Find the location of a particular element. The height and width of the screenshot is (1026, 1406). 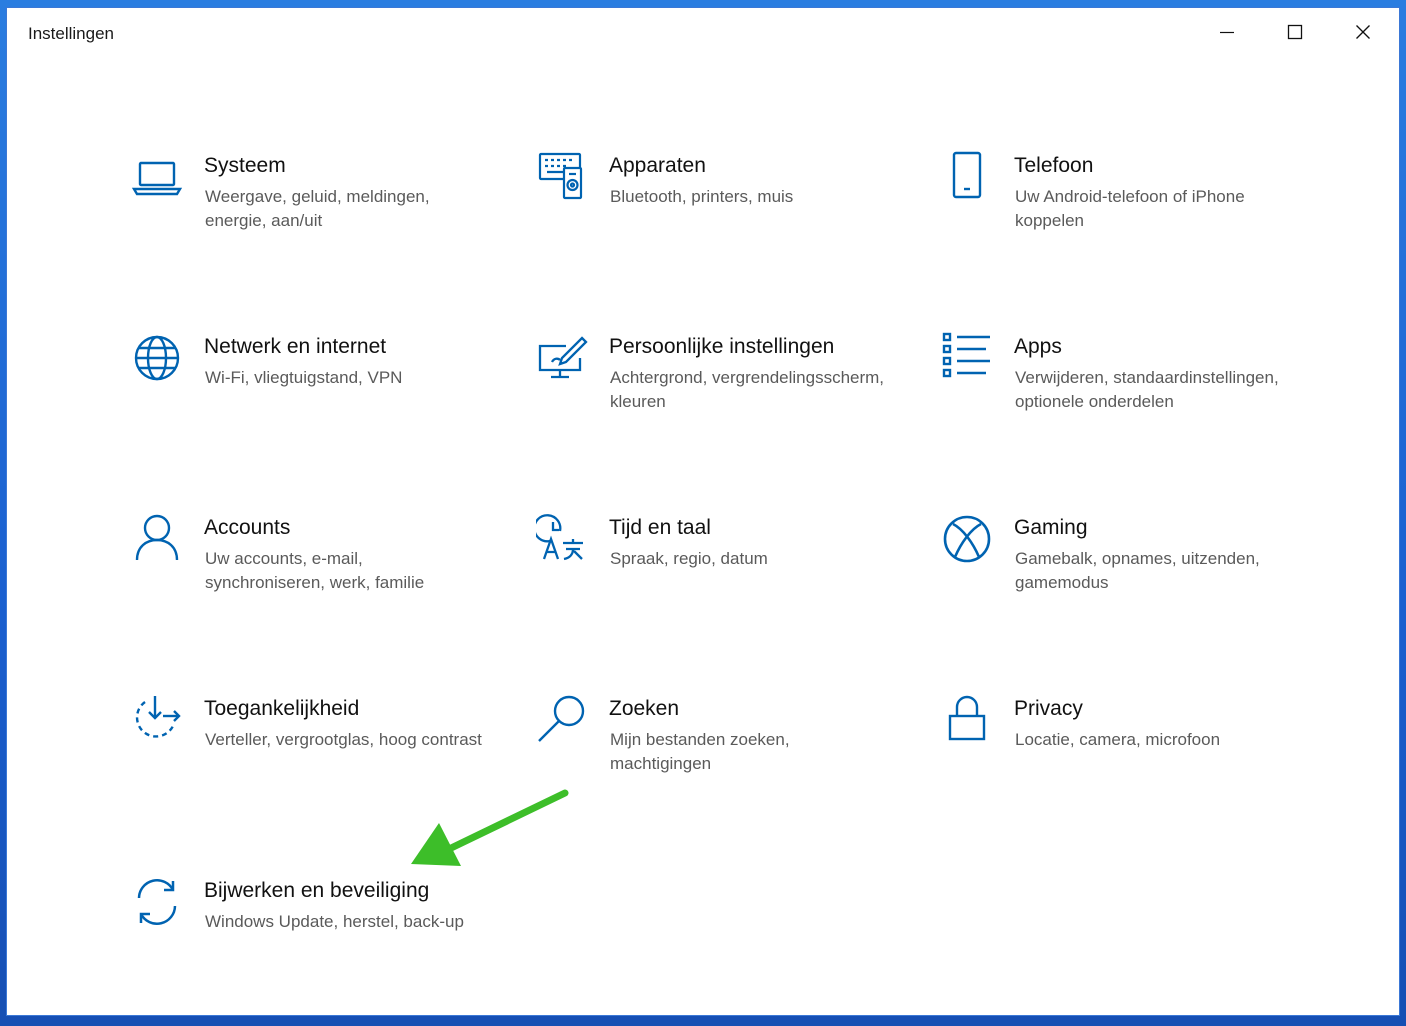

tile-tijd-en-taal: Tijd en taal Spraak, regio, datum is located at coordinates (716, 583).